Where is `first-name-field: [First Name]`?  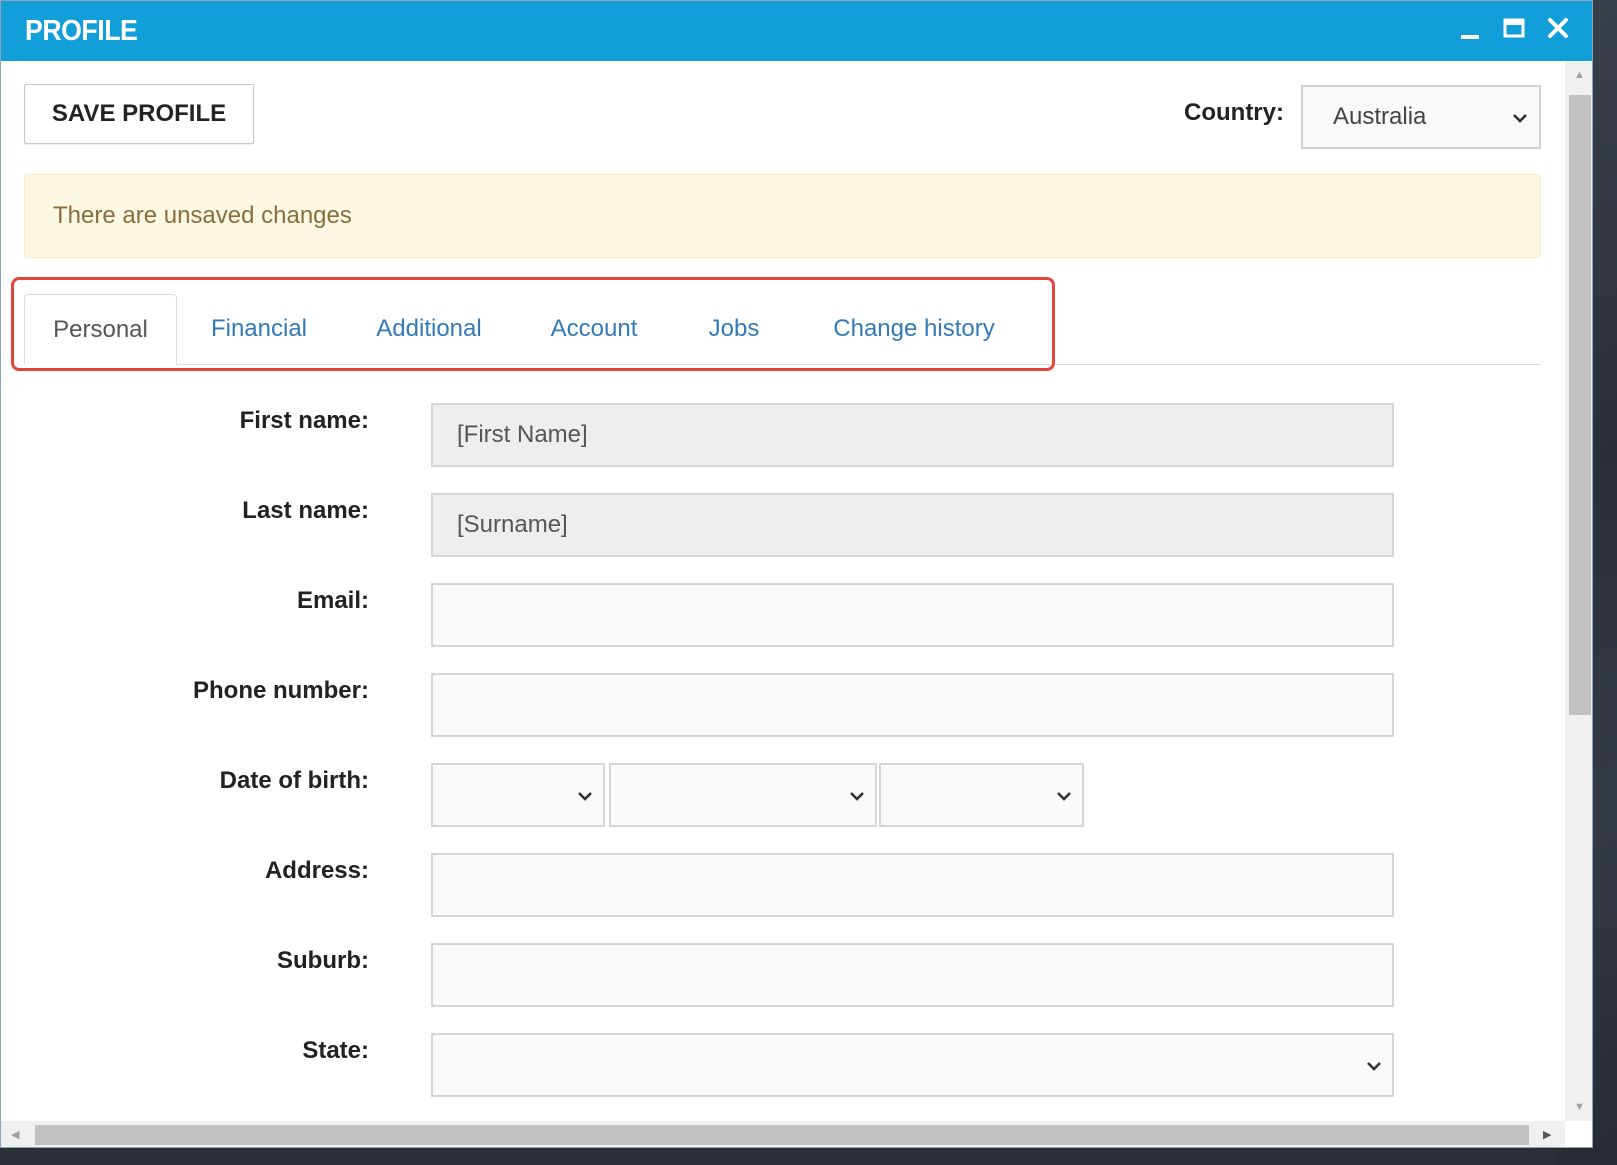
first-name-field: [First Name] is located at coordinates (912, 435).